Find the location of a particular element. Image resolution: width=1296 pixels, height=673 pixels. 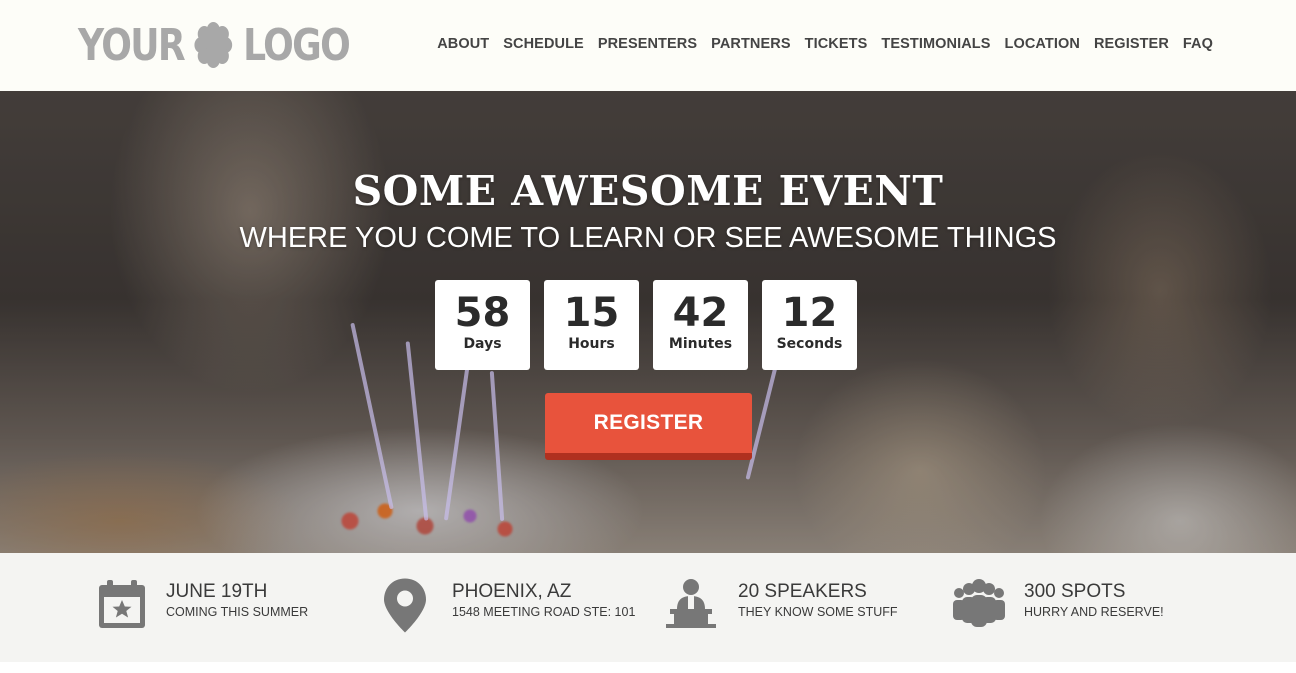

info-date: JUNE 19TH COMING THIS SUMMER is located at coordinates (226, 607).